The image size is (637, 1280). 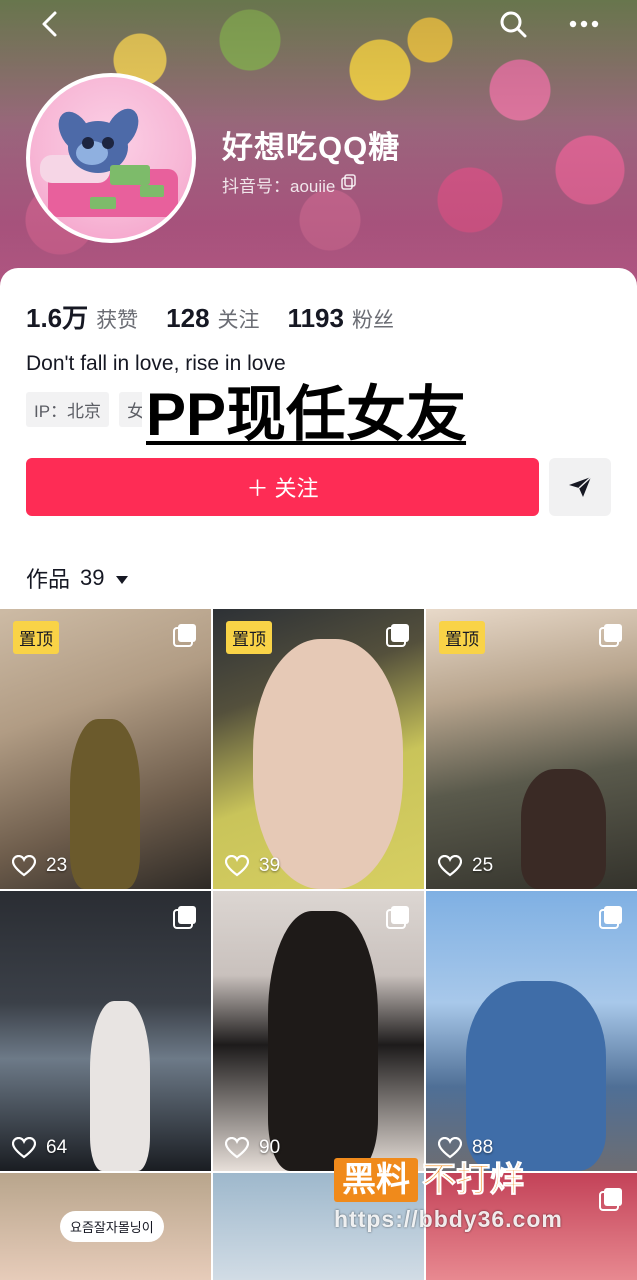 I want to click on video-tile: 90, so click(x=318, y=1031).